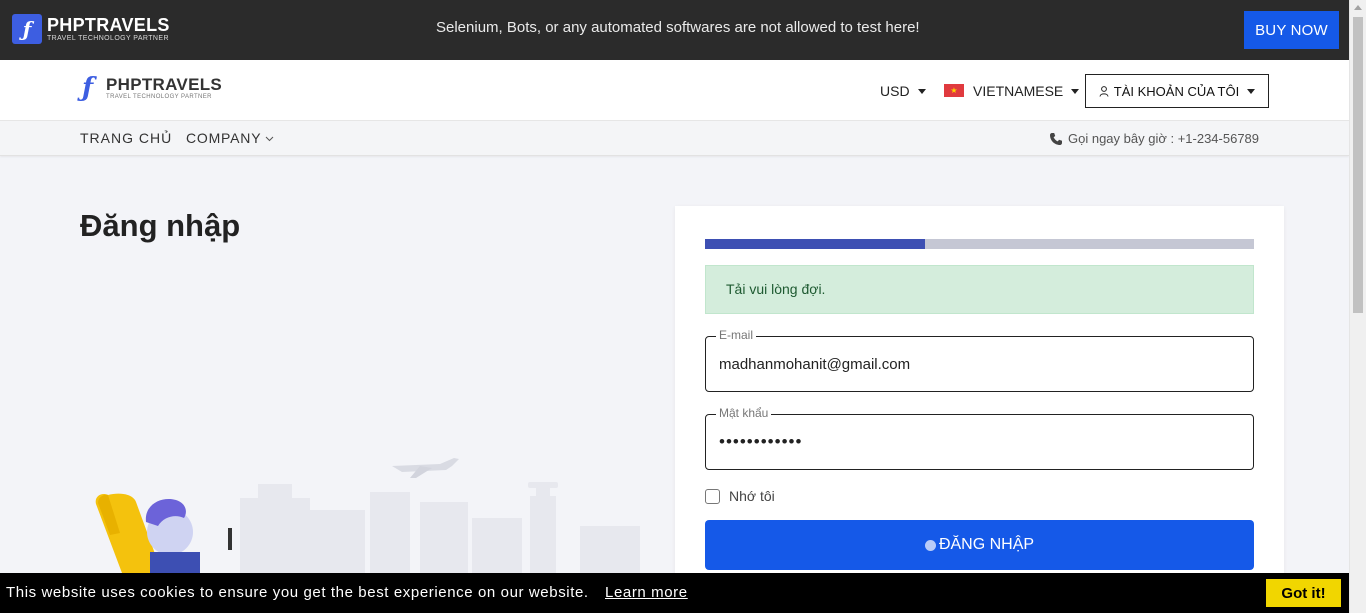 Image resolution: width=1366 pixels, height=613 pixels. What do you see at coordinates (1018, 91) in the screenshot?
I see `language-label: VIETNAMESE` at bounding box center [1018, 91].